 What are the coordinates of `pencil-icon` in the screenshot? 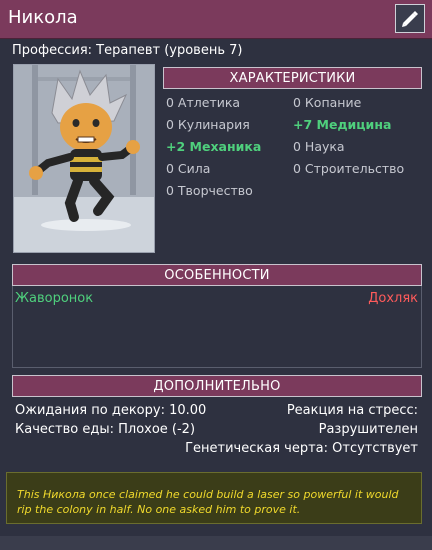 It's located at (410, 18).